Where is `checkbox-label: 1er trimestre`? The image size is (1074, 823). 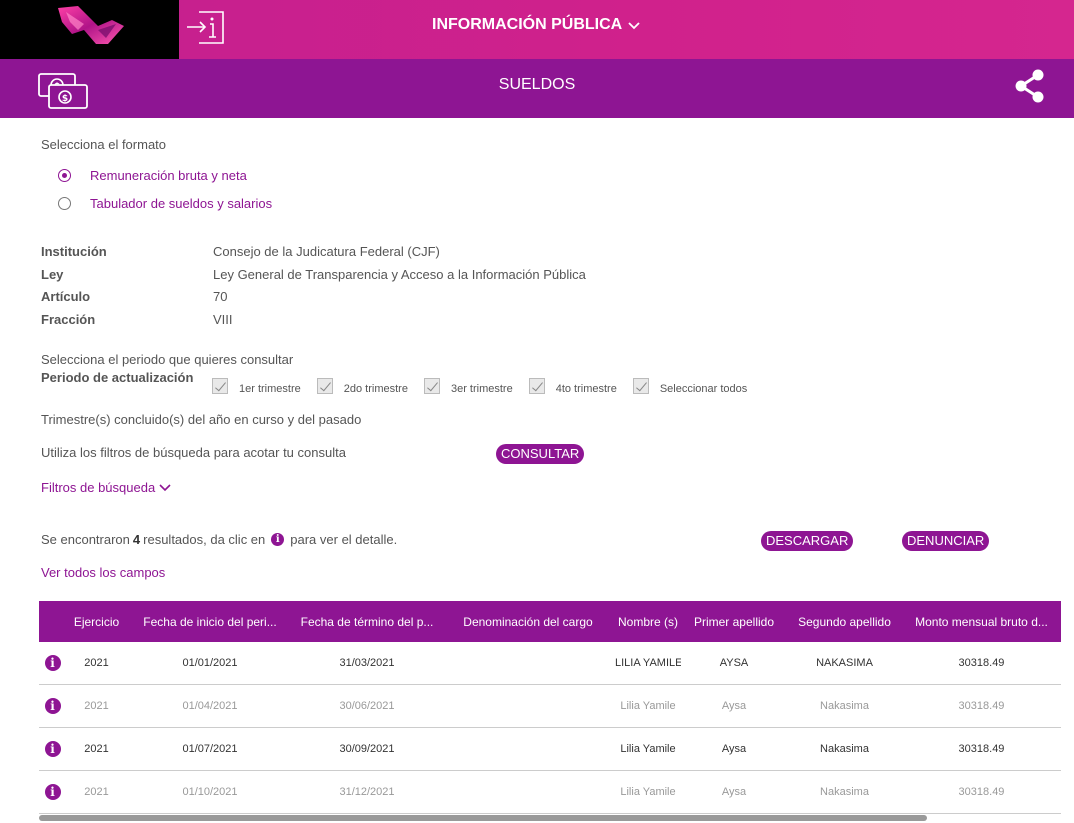
checkbox-label: 1er trimestre is located at coordinates (270, 389).